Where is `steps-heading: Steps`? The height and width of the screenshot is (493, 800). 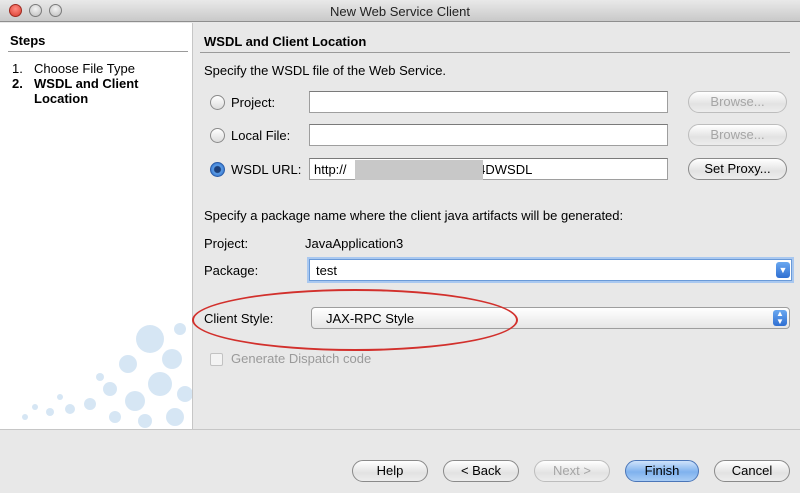
steps-heading: Steps is located at coordinates (28, 40).